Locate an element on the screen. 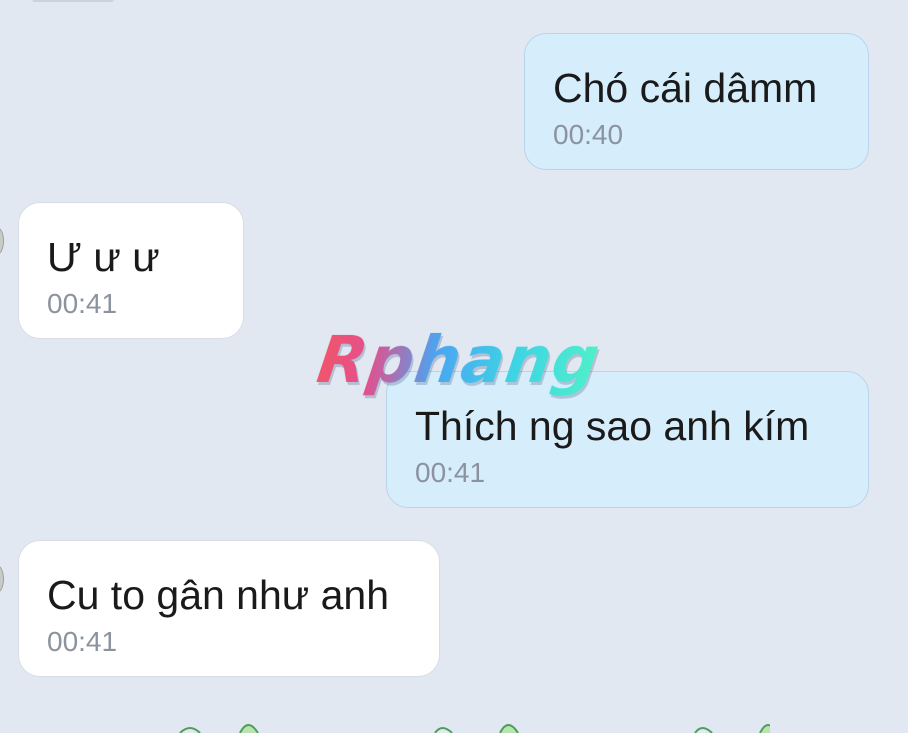 This screenshot has width=908, height=733. message-text: Ư ư ư is located at coordinates (103, 257).